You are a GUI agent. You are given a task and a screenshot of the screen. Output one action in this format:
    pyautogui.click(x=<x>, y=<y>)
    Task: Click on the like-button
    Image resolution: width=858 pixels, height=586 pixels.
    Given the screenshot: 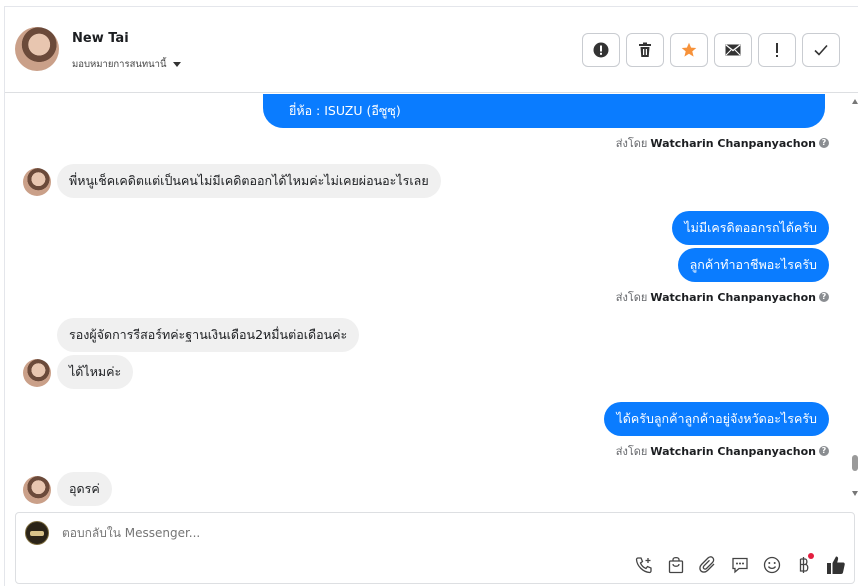 What is the action you would take?
    pyautogui.click(x=836, y=565)
    